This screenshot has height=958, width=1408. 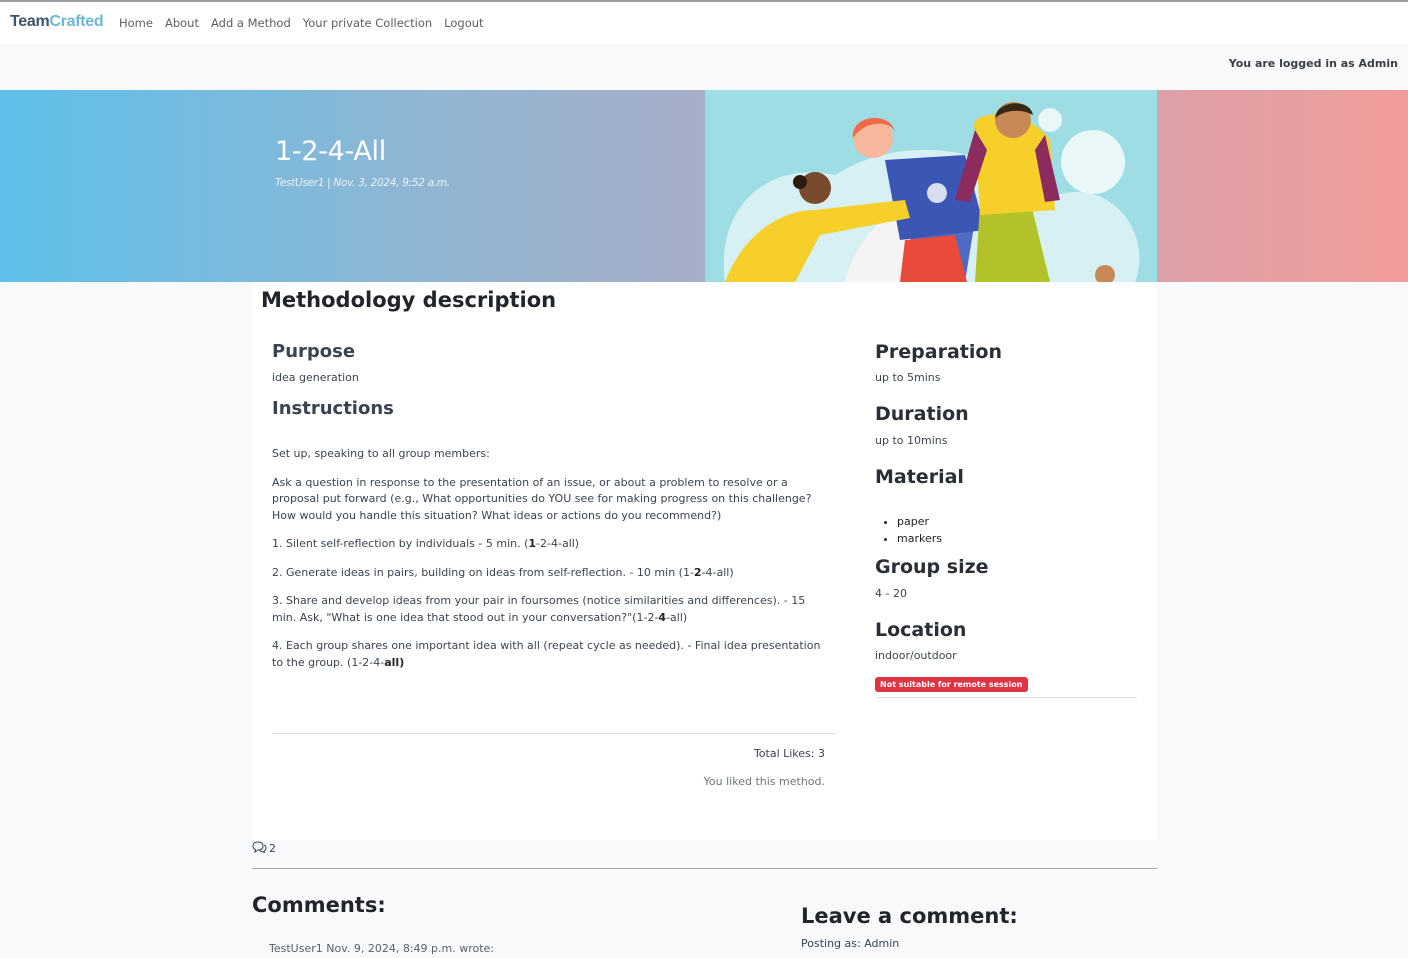 What do you see at coordinates (330, 151) in the screenshot?
I see `method-title: 1-2-4-All` at bounding box center [330, 151].